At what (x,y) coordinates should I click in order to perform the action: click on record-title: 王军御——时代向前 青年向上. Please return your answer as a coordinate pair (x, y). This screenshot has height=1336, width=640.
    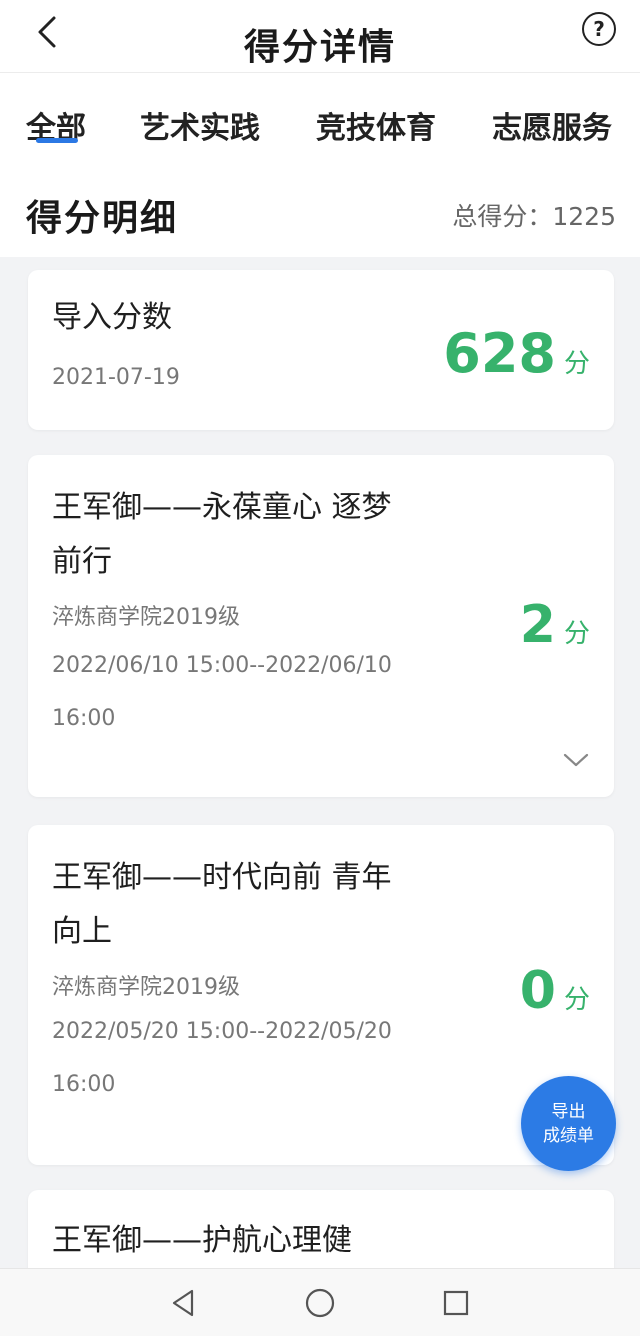
    Looking at the image, I should click on (222, 904).